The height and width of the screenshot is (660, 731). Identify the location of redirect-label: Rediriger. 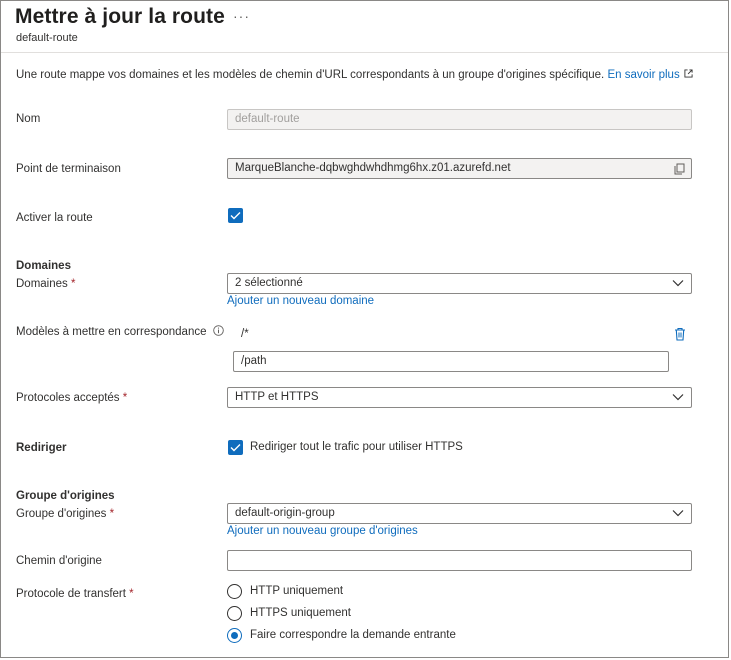
(41, 448).